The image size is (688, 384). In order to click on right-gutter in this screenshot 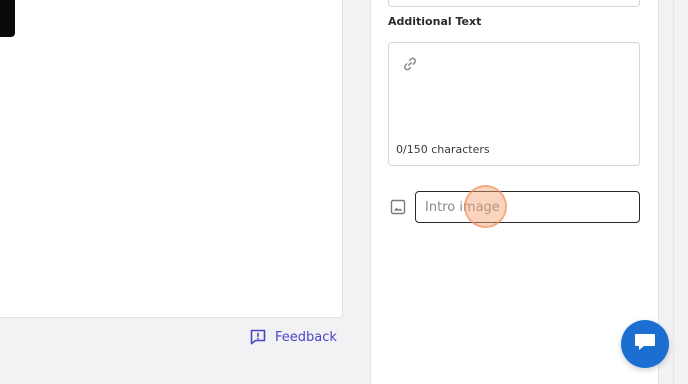, I will do `click(673, 192)`.